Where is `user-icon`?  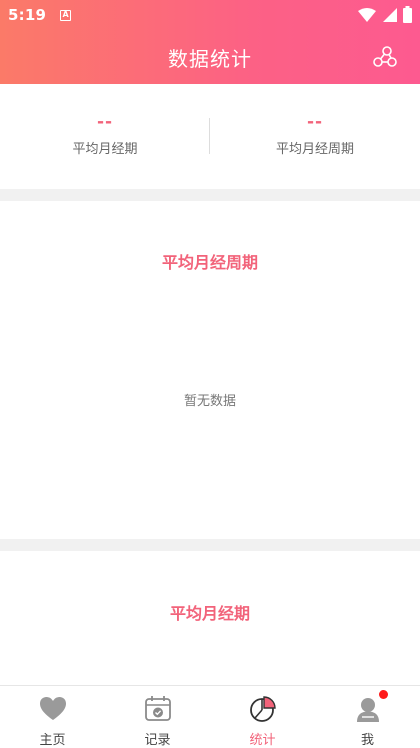
user-icon is located at coordinates (367, 710).